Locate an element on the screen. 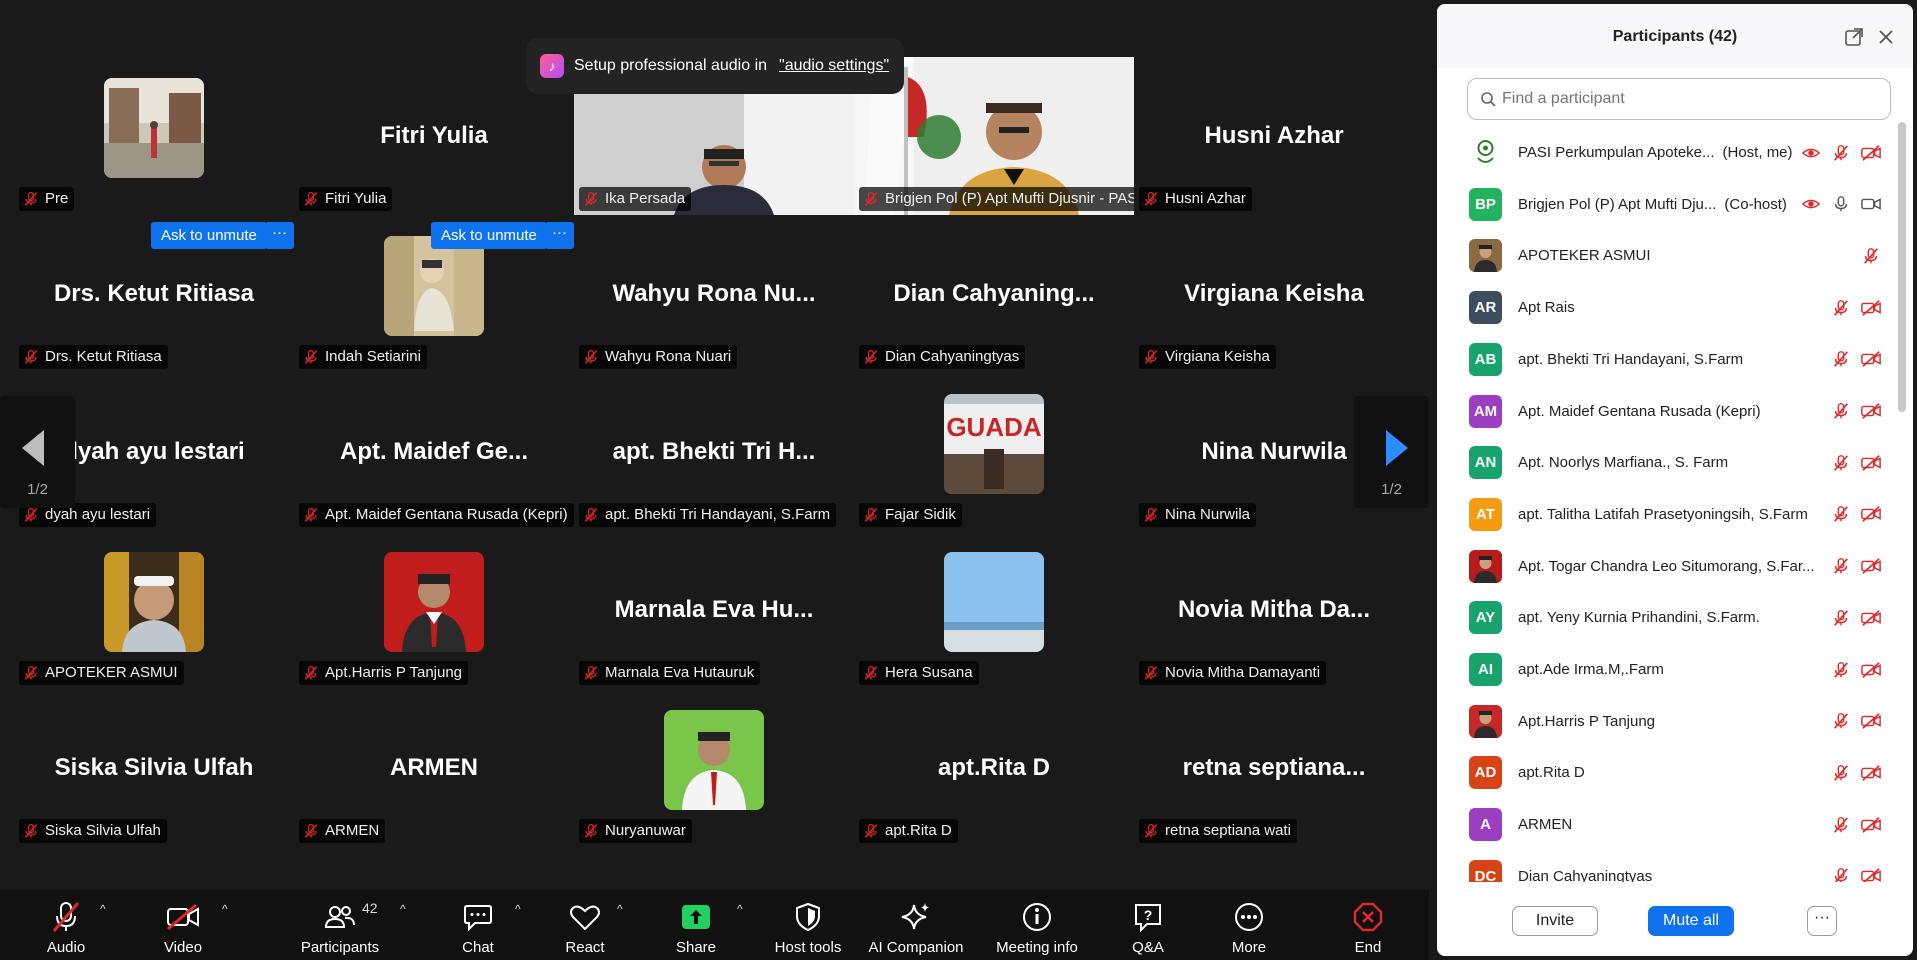 The height and width of the screenshot is (960, 1917). video-button: Video is located at coordinates (183, 925).